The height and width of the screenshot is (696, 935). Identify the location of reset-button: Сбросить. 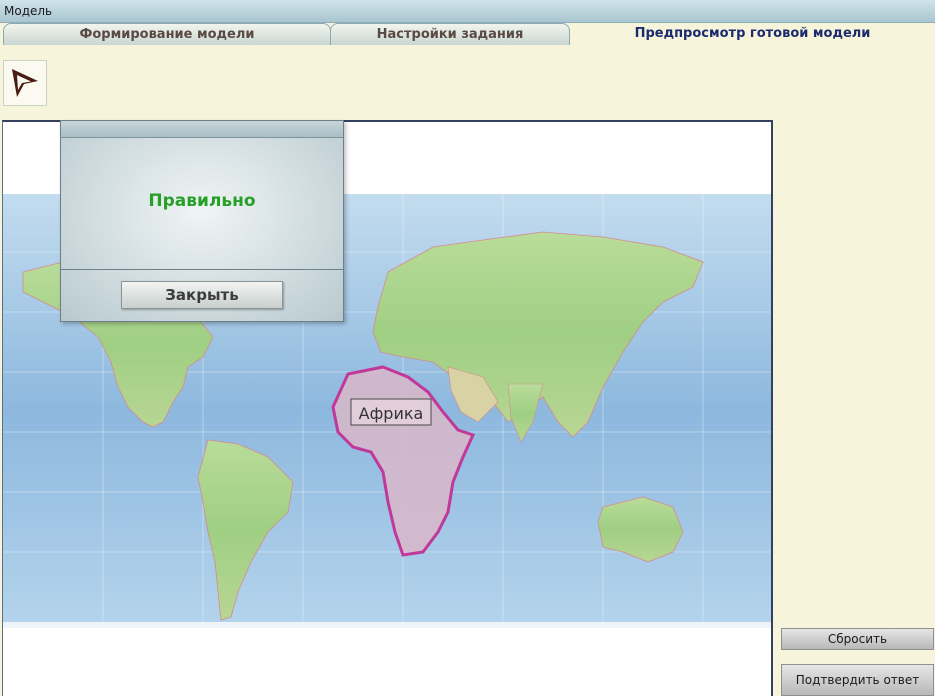
(857, 639).